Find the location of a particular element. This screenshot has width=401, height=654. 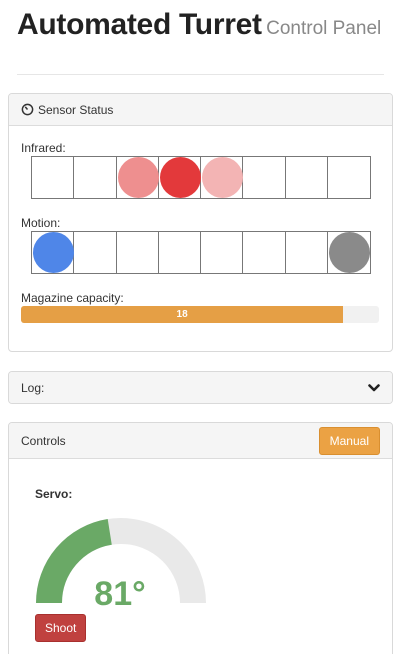

page-header: Automated Turret Control Panel is located at coordinates (201, 25).